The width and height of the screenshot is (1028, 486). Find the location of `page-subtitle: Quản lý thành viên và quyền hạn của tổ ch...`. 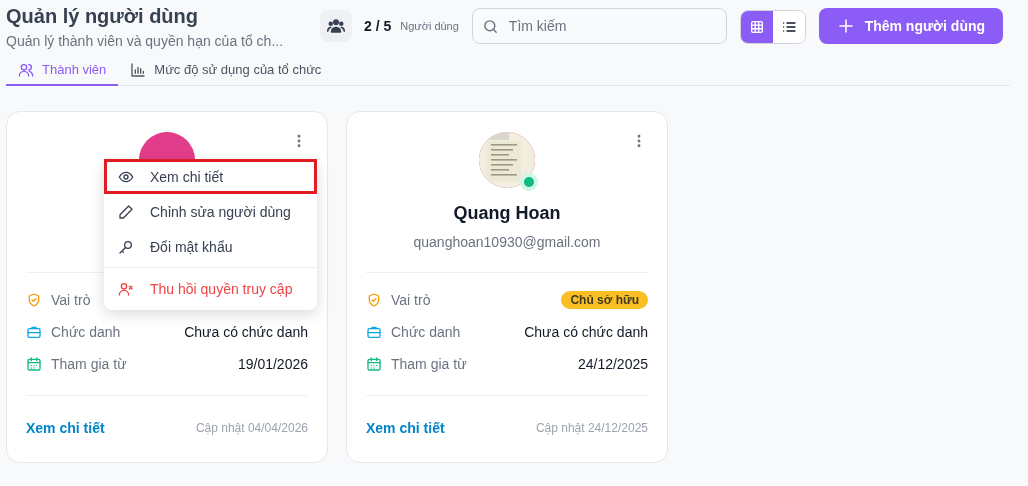

page-subtitle: Quản lý thành viên và quyền hạn của tổ ch... is located at coordinates (145, 41).